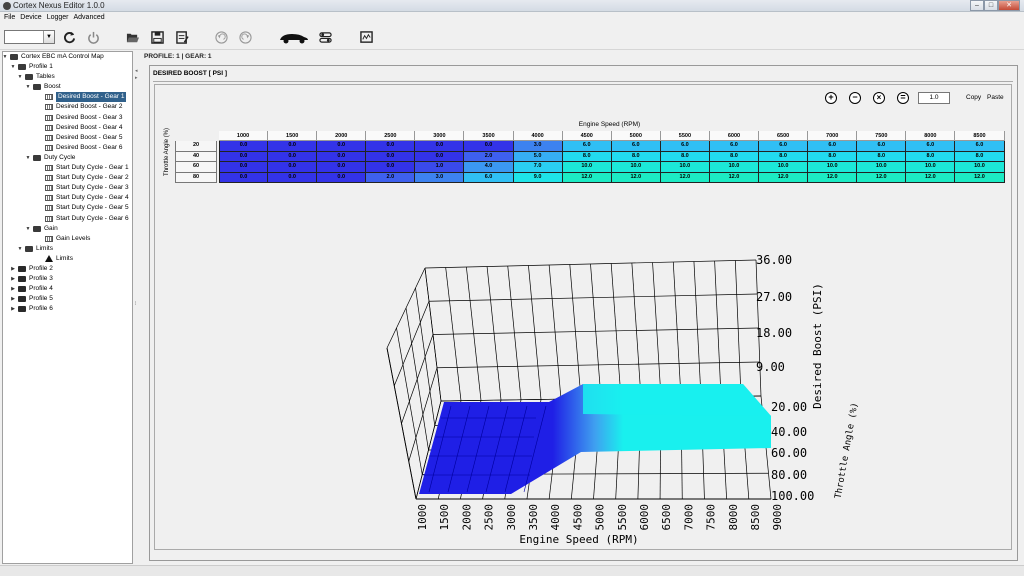 The width and height of the screenshot is (1024, 576). What do you see at coordinates (67, 229) in the screenshot?
I see `tree-item: ▼ Gain` at bounding box center [67, 229].